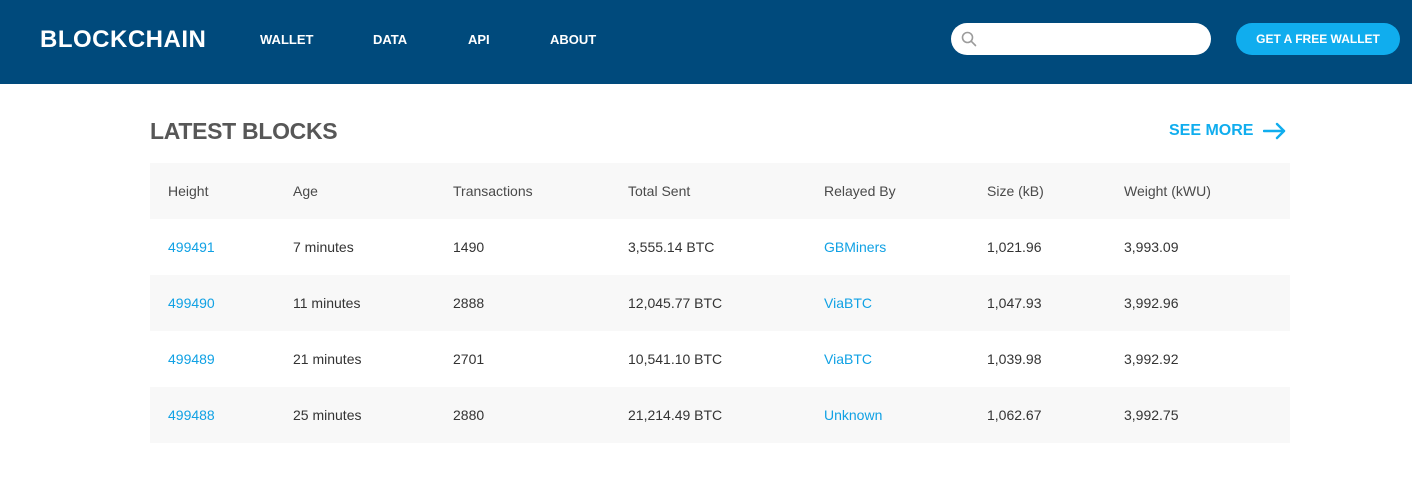 The width and height of the screenshot is (1412, 482). Describe the element at coordinates (671, 247) in the screenshot. I see `block-total-sent: 3,555.14 BTC` at that location.